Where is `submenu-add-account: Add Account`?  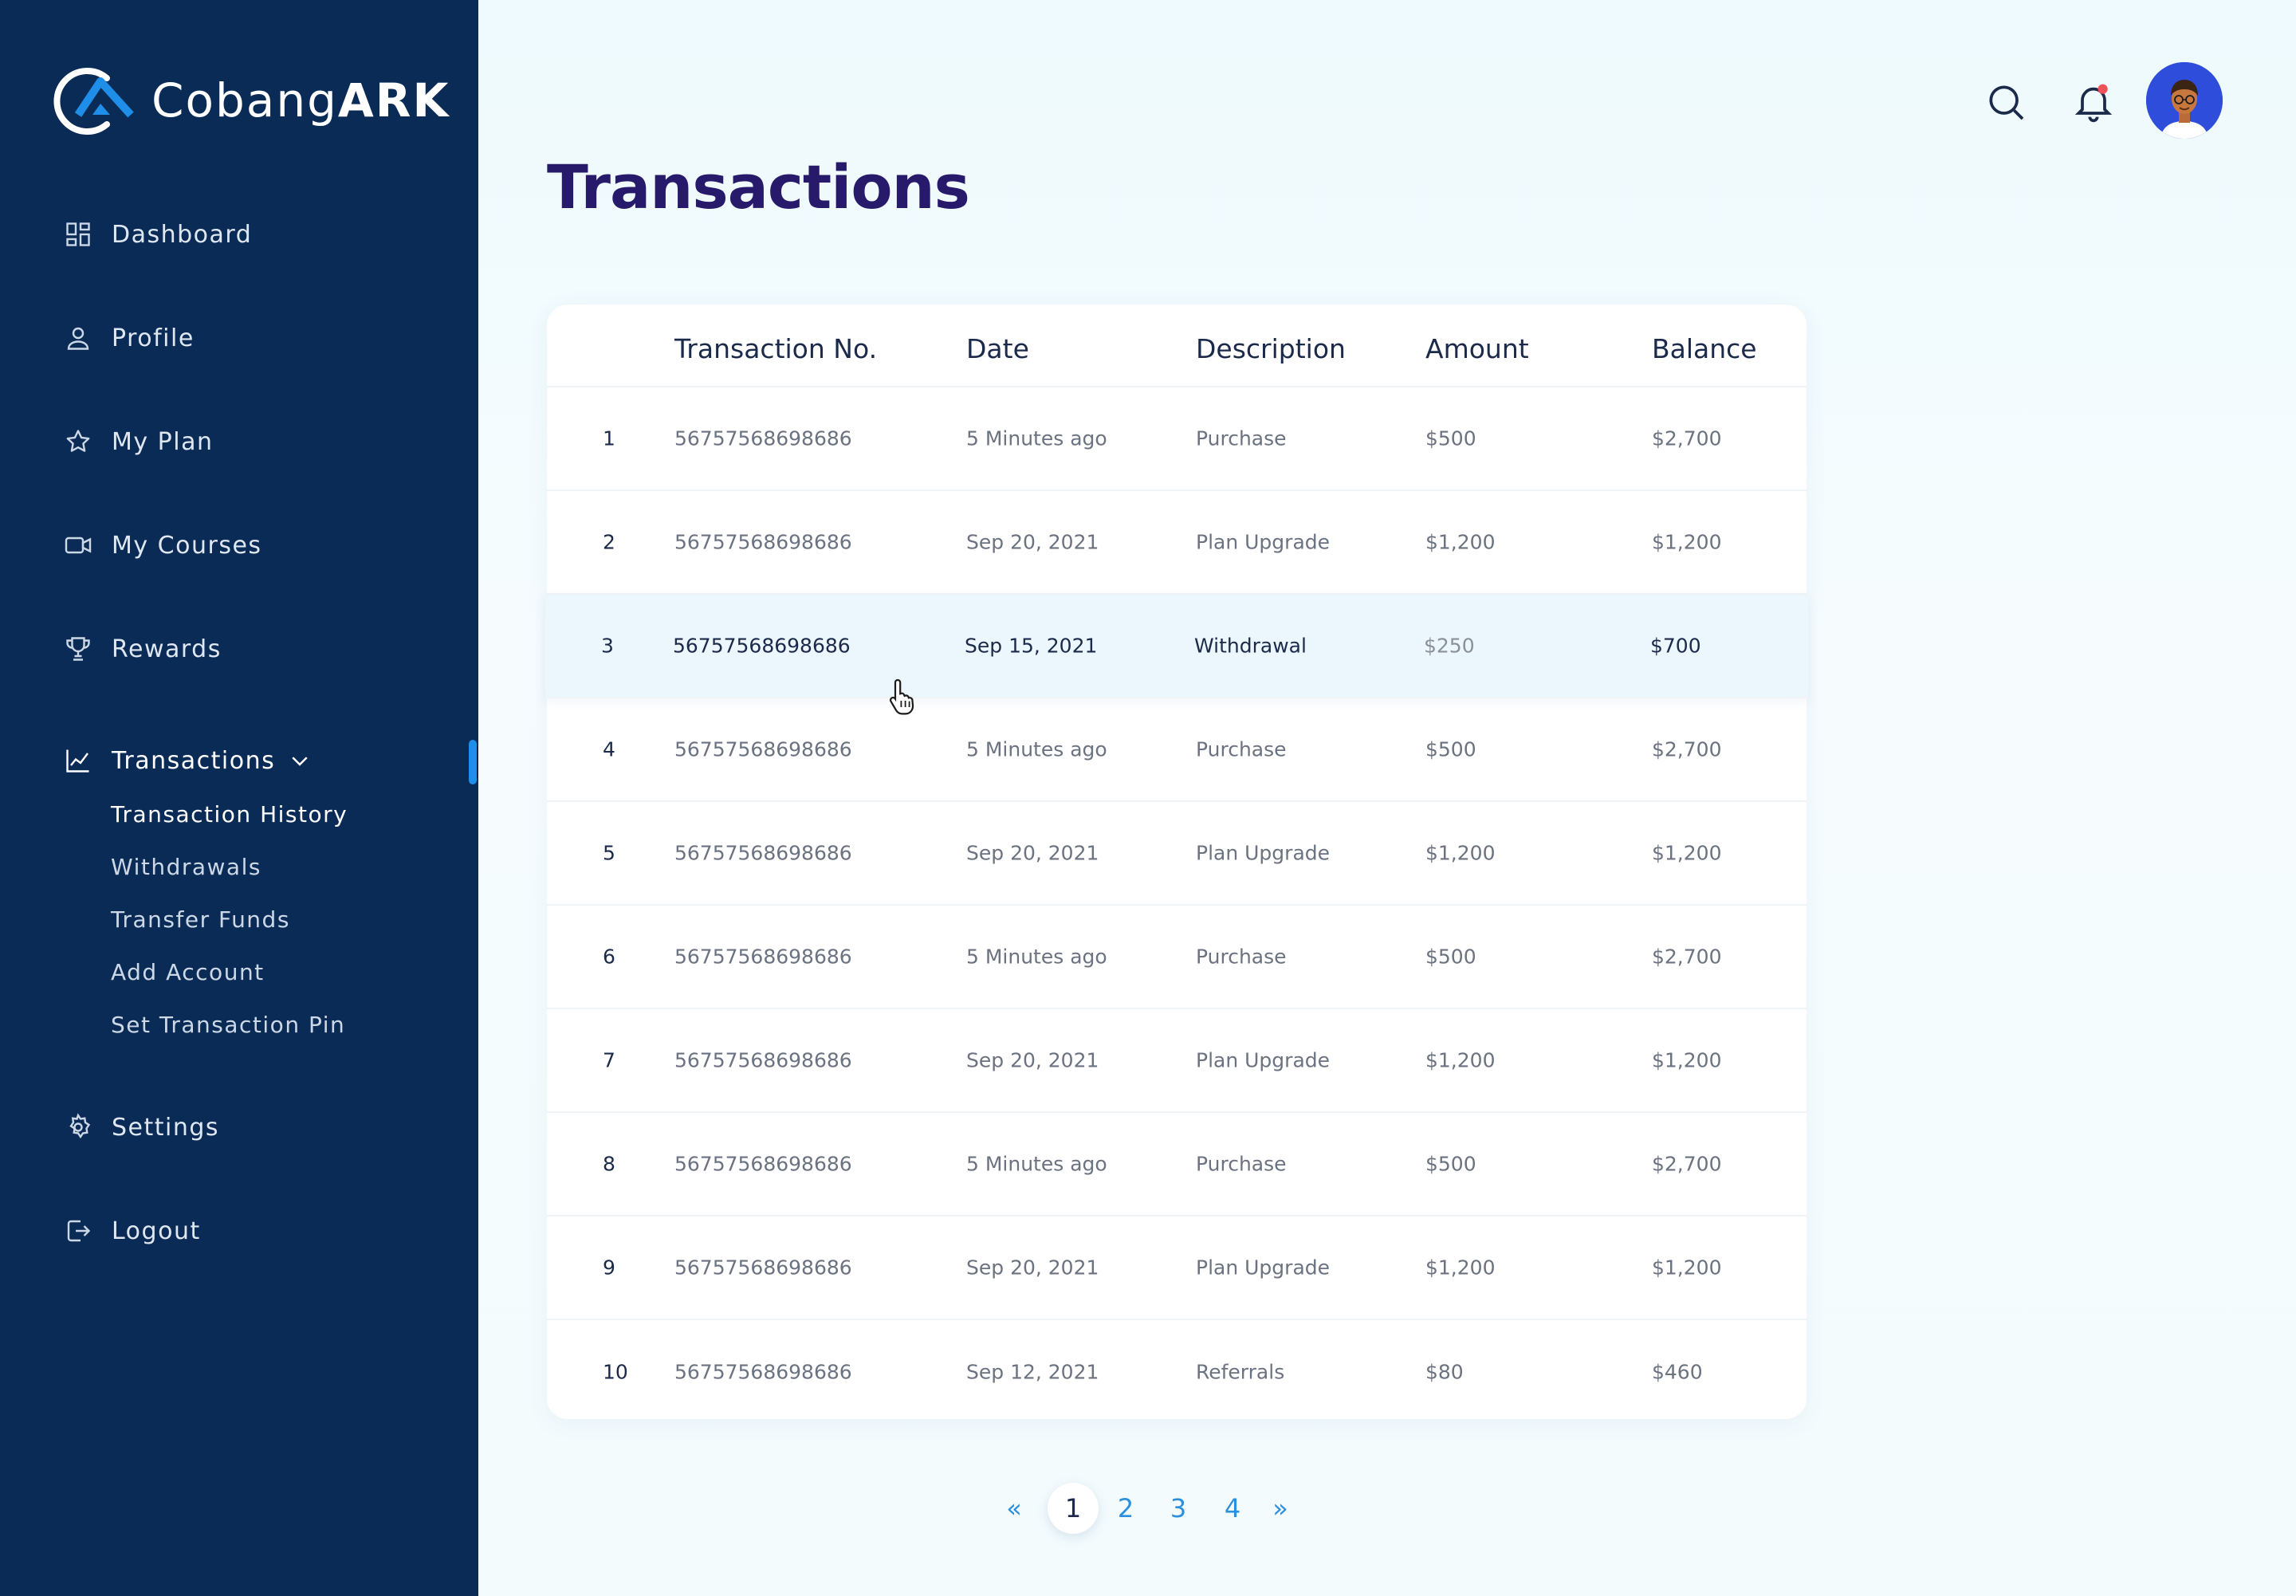
submenu-add-account: Add Account is located at coordinates (188, 972).